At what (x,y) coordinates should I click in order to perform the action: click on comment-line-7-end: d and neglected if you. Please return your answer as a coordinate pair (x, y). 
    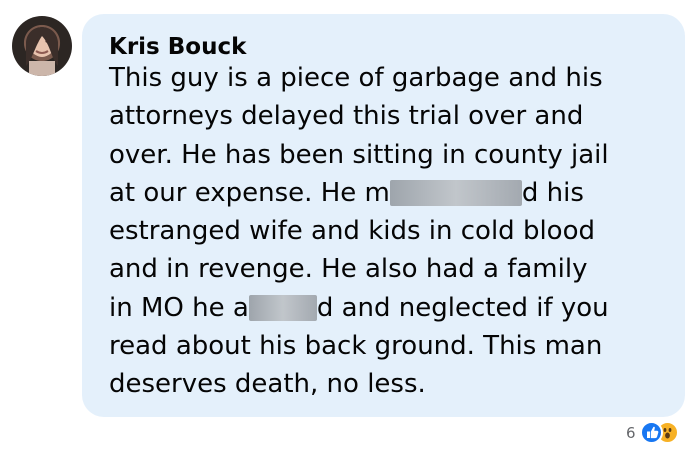
    Looking at the image, I should click on (462, 307).